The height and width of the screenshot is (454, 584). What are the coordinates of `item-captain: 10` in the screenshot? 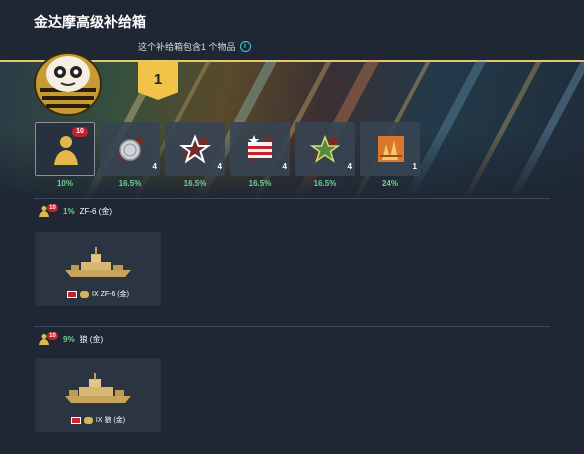 It's located at (65, 149).